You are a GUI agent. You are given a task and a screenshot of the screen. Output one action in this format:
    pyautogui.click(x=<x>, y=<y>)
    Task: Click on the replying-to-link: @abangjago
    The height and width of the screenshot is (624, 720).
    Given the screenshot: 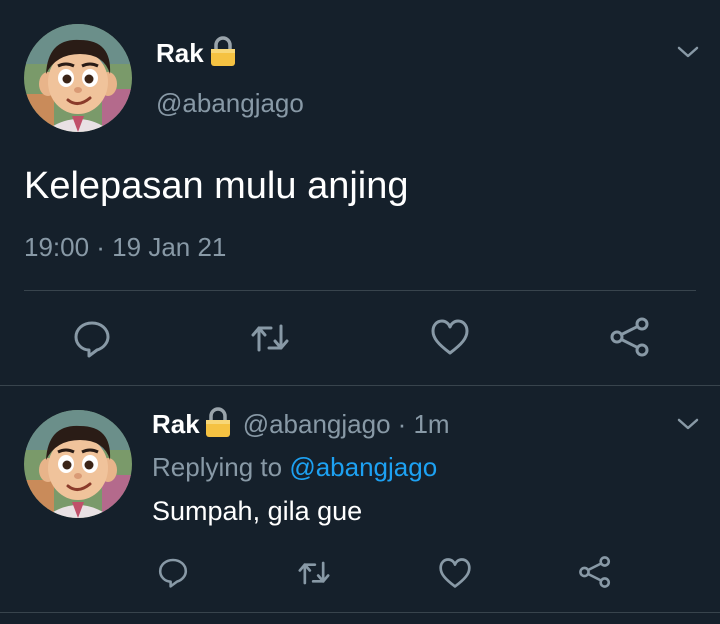 What is the action you would take?
    pyautogui.click(x=363, y=467)
    